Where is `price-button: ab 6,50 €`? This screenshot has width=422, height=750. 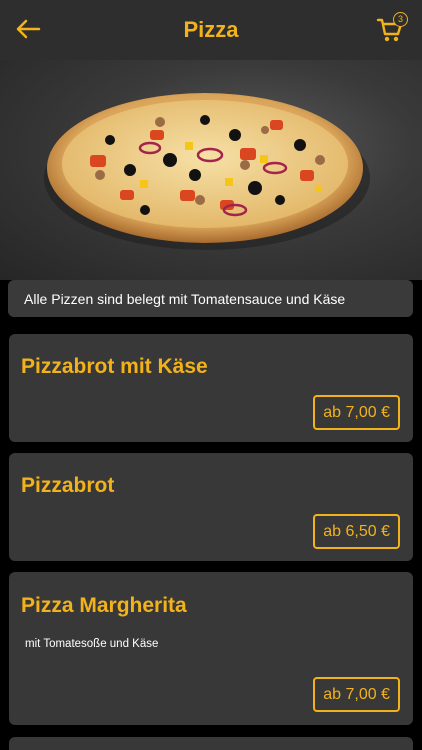 price-button: ab 6,50 € is located at coordinates (356, 531).